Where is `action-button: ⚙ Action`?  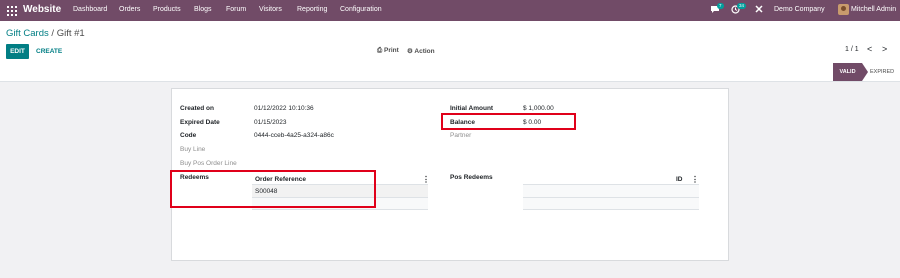
action-button: ⚙ Action is located at coordinates (421, 51).